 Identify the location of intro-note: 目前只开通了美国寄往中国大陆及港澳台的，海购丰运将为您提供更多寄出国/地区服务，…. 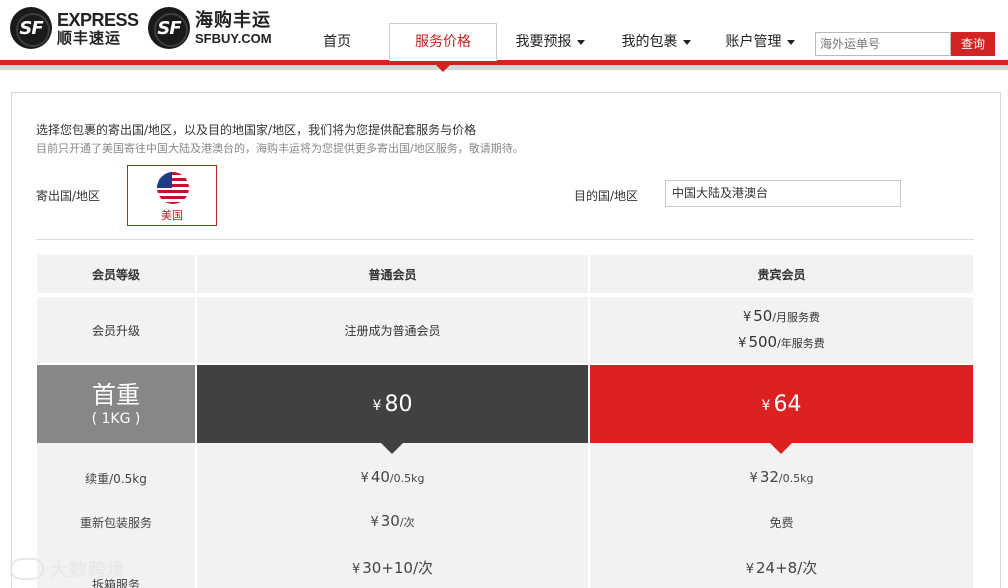
(280, 148).